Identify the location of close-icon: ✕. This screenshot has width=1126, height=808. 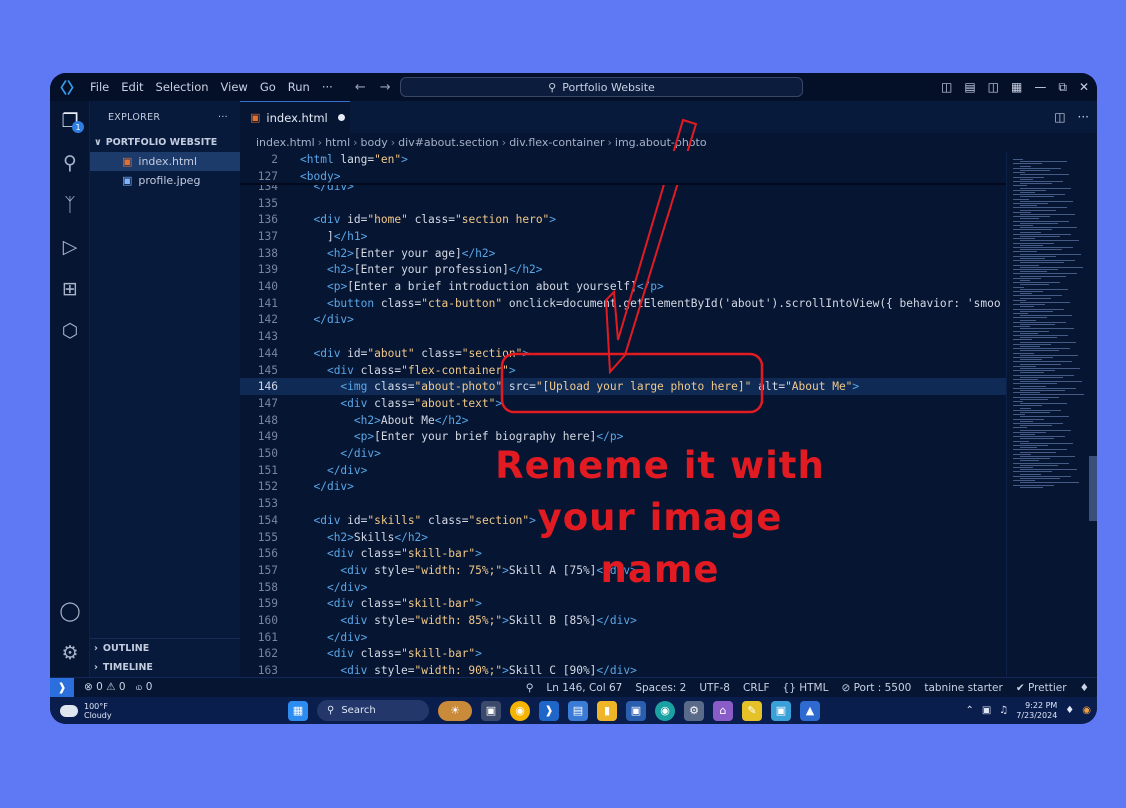
(1084, 87).